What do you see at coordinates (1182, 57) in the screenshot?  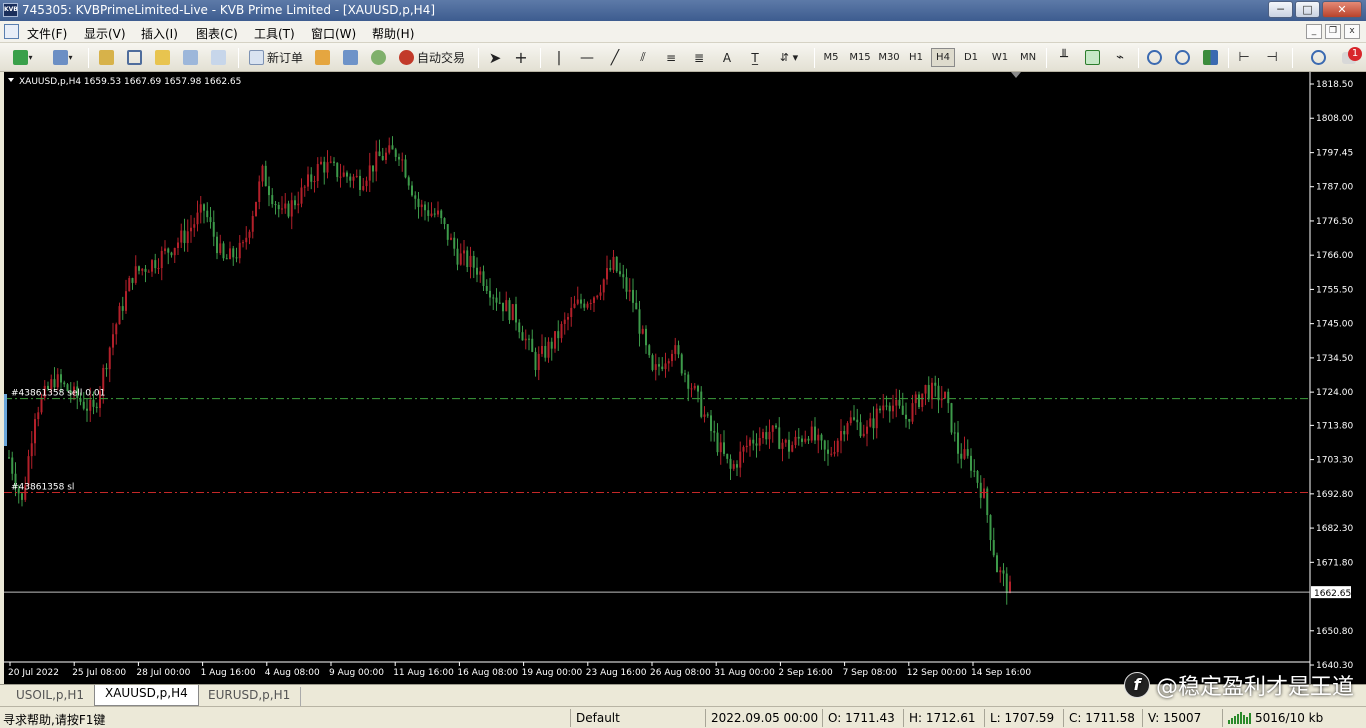 I see `zoom-out-button` at bounding box center [1182, 57].